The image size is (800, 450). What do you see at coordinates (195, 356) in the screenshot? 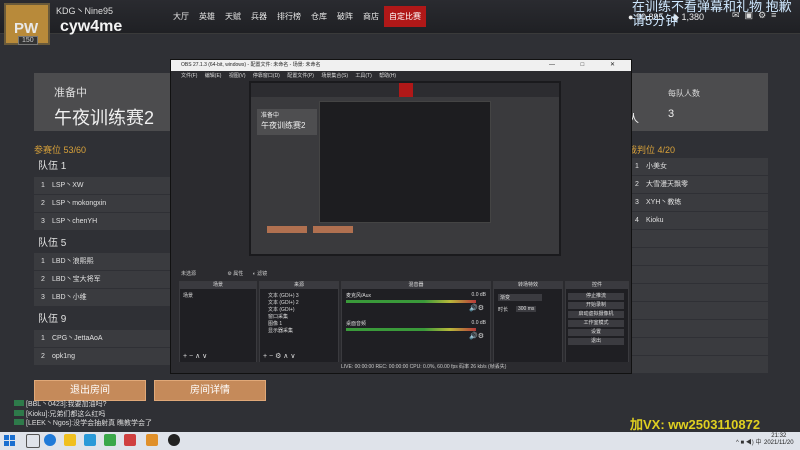
I see `scene-add-icon: + − ∧ ∨` at bounding box center [195, 356].